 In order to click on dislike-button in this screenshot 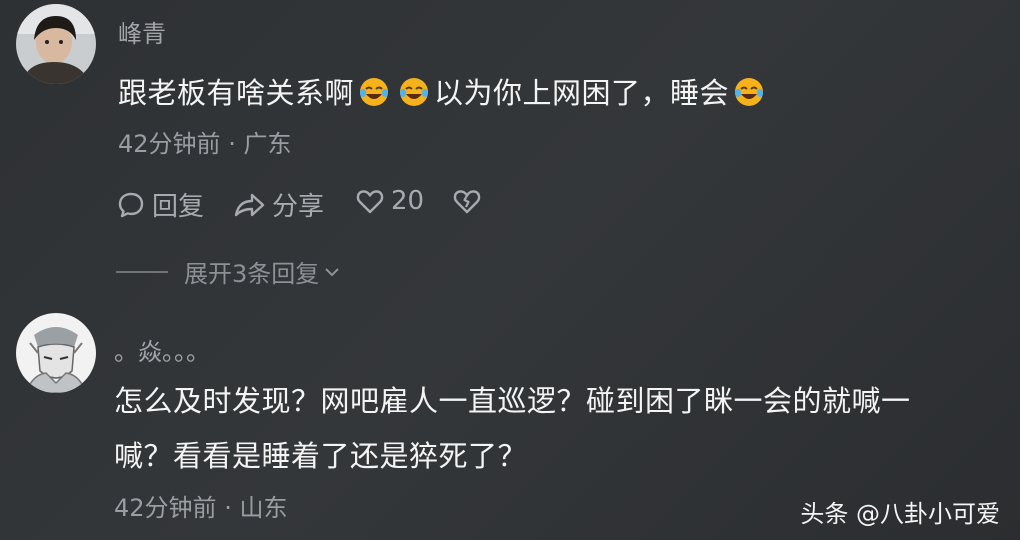, I will do `click(470, 201)`.